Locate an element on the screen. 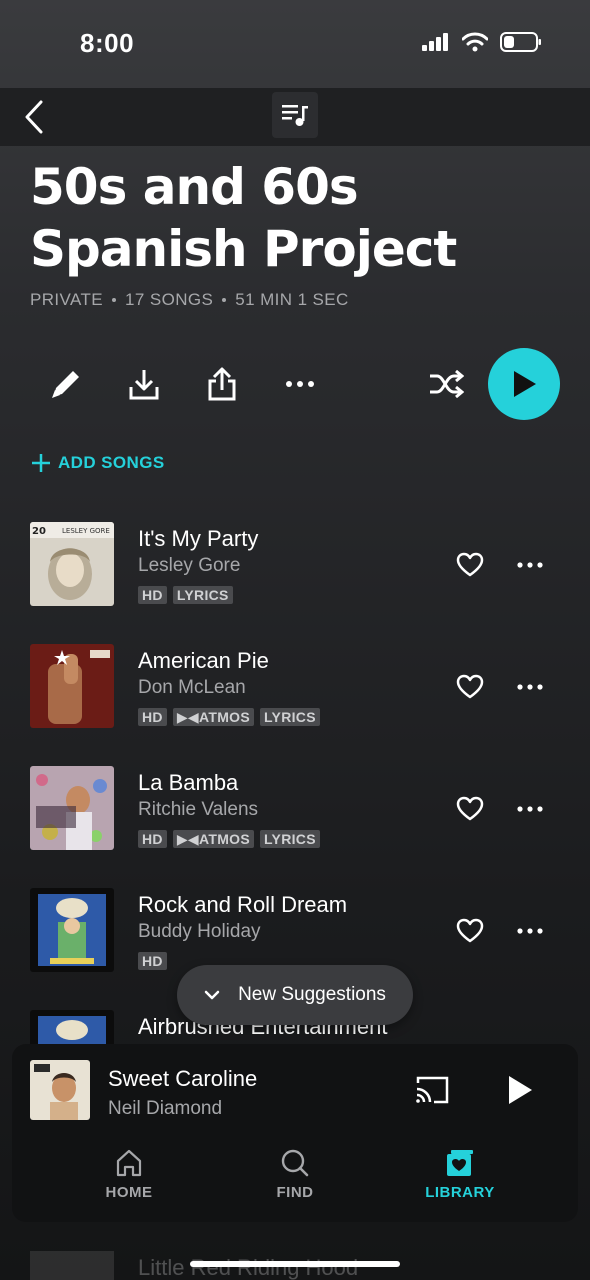  action-row is located at coordinates (295, 384).